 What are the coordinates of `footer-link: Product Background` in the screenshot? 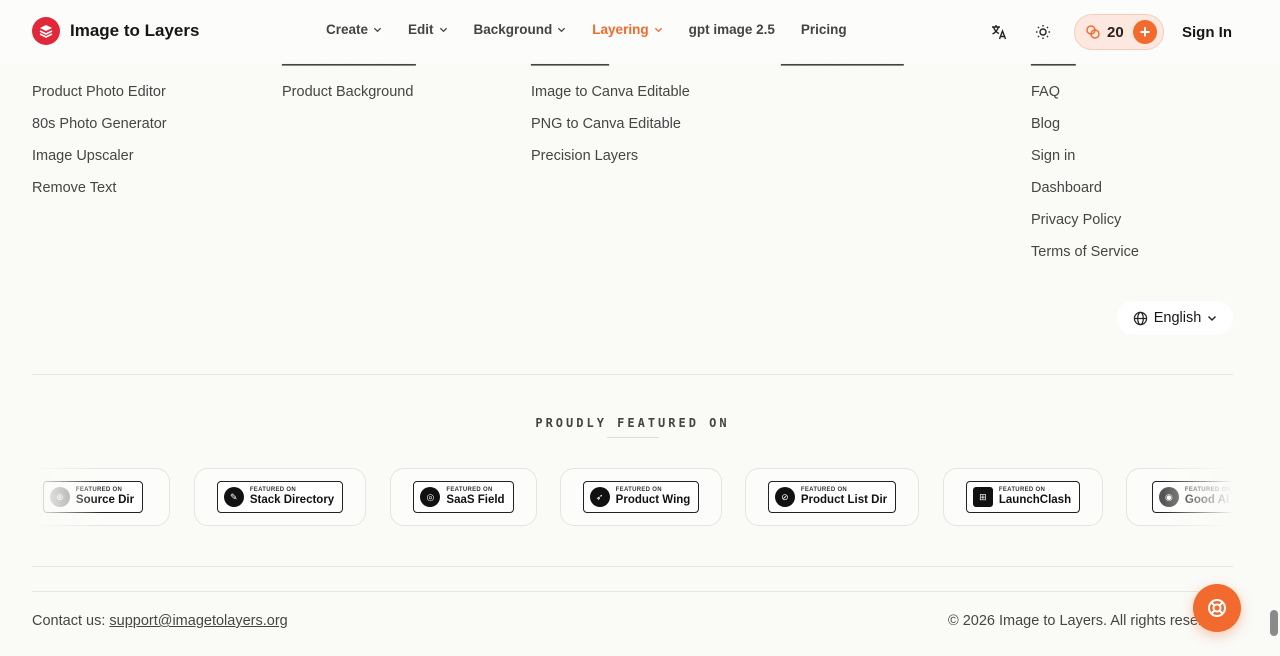 It's located at (347, 92).